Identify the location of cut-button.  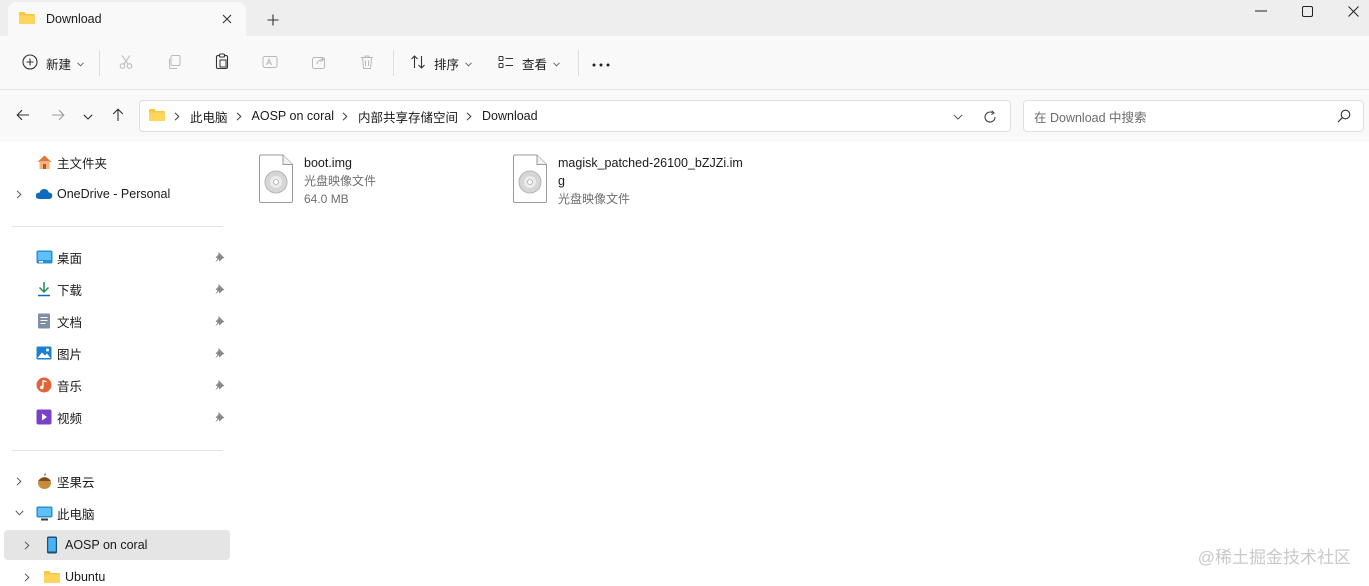
(126, 63).